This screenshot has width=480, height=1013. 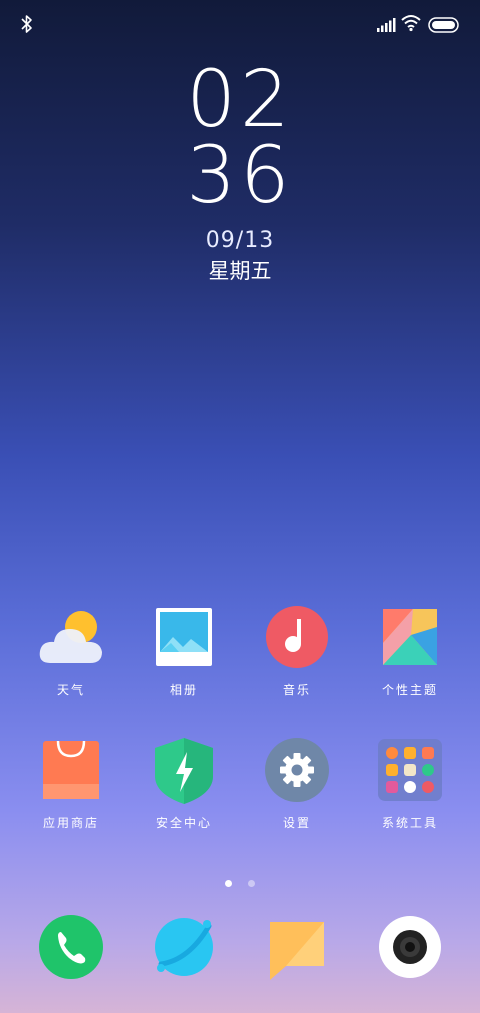 I want to click on page-indicator, so click(x=240, y=881).